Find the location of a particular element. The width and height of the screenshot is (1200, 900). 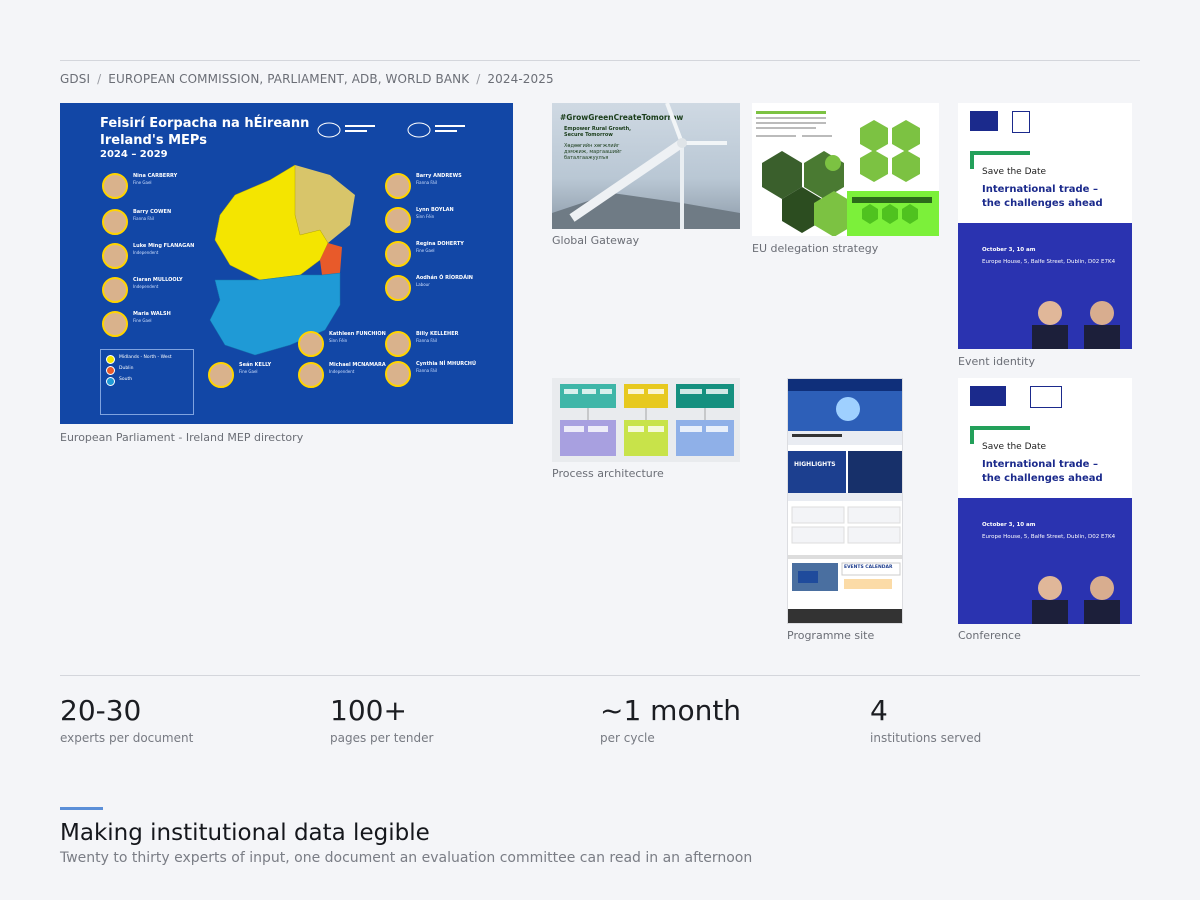

stat-label: institutions served is located at coordinates (926, 738).